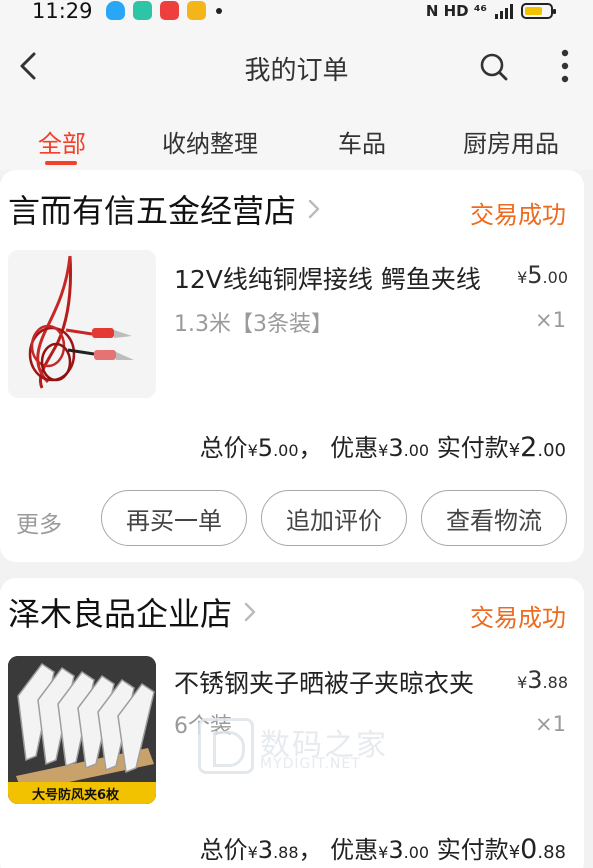  Describe the element at coordinates (298, 747) in the screenshot. I see `watermark: 数码之家 MYDIGIT.NET` at that location.